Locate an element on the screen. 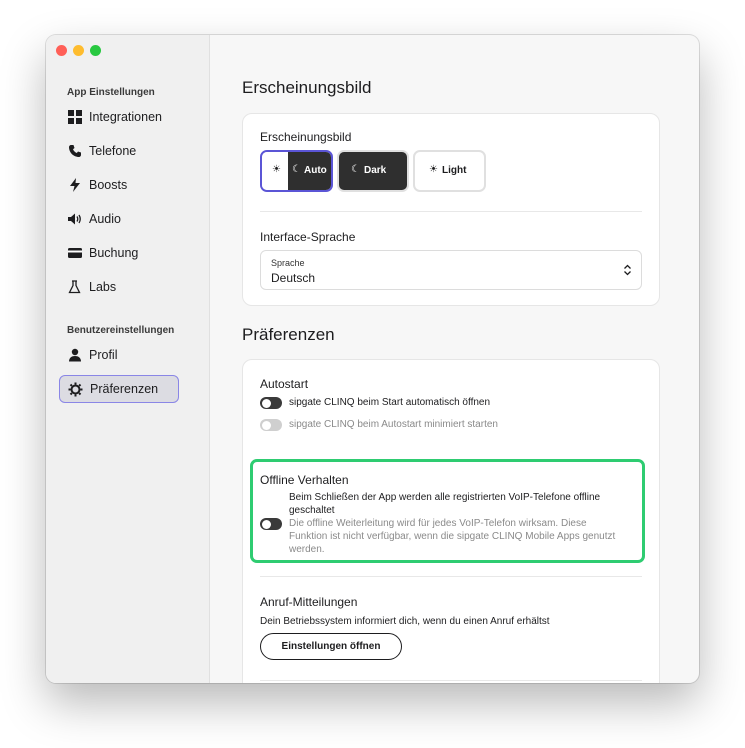 The height and width of the screenshot is (748, 745). sidebar-item-audio: Audio is located at coordinates (119, 219).